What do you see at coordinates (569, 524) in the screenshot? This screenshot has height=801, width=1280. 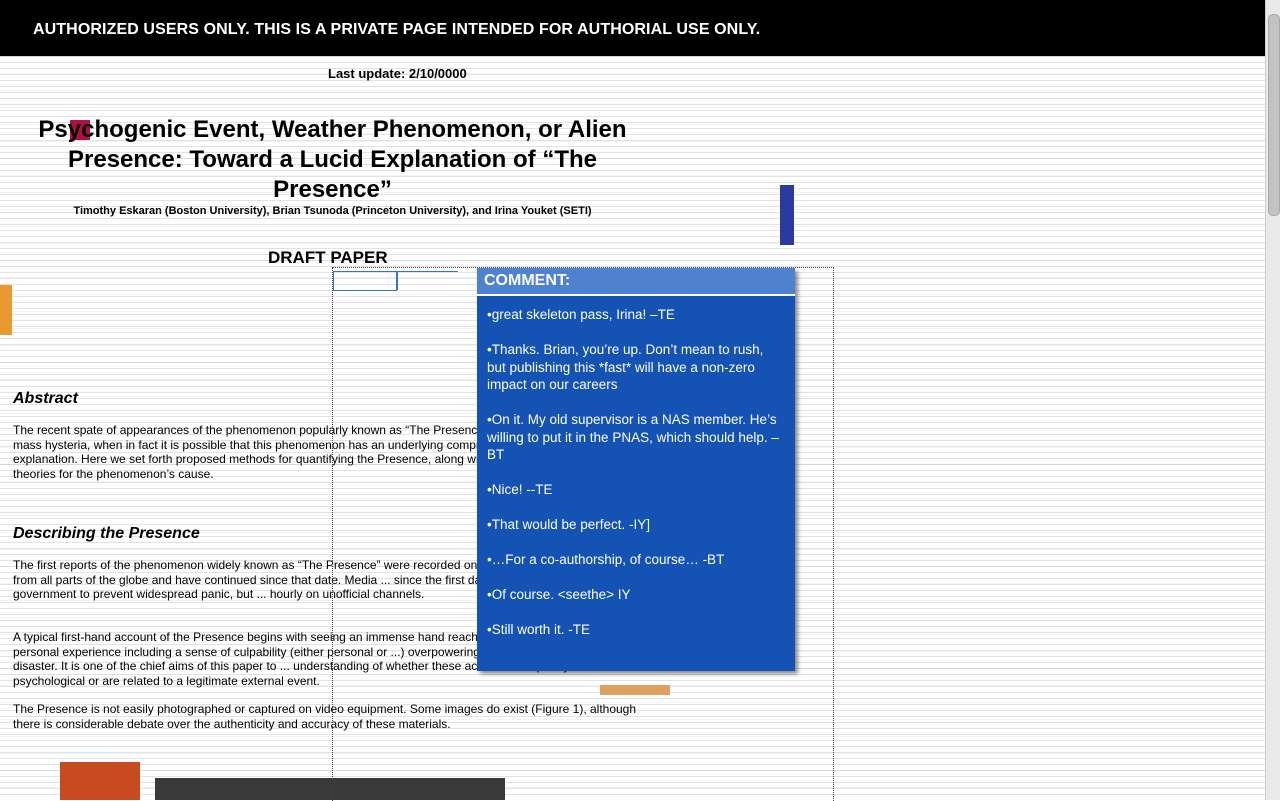 I see `comment-line: •That would be perfect. -IY]` at bounding box center [569, 524].